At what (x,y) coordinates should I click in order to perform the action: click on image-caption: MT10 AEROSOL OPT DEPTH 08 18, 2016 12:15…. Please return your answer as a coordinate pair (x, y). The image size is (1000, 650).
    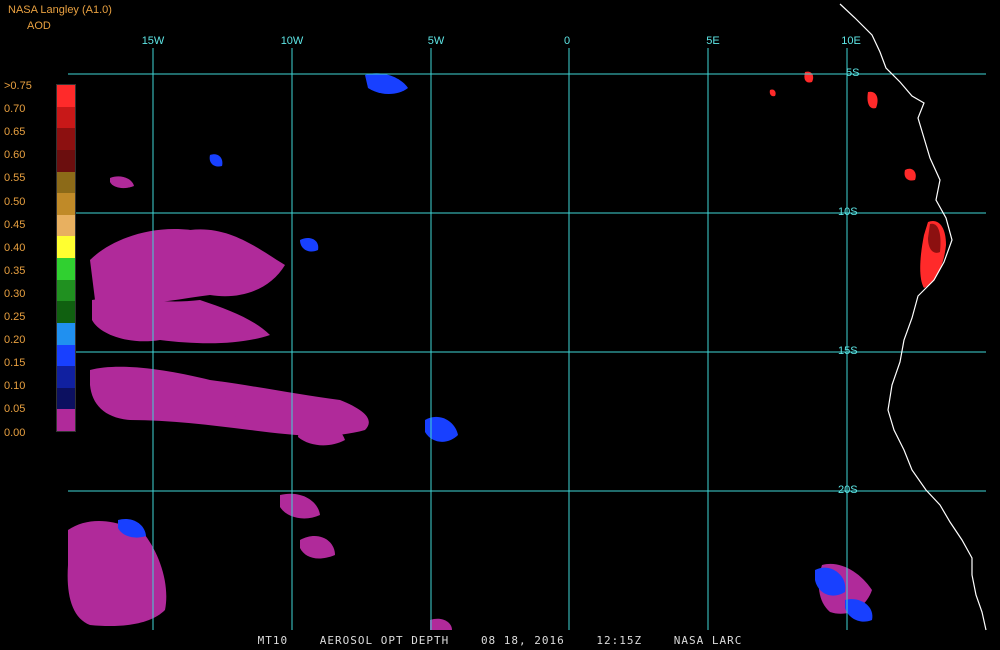
    Looking at the image, I should click on (500, 640).